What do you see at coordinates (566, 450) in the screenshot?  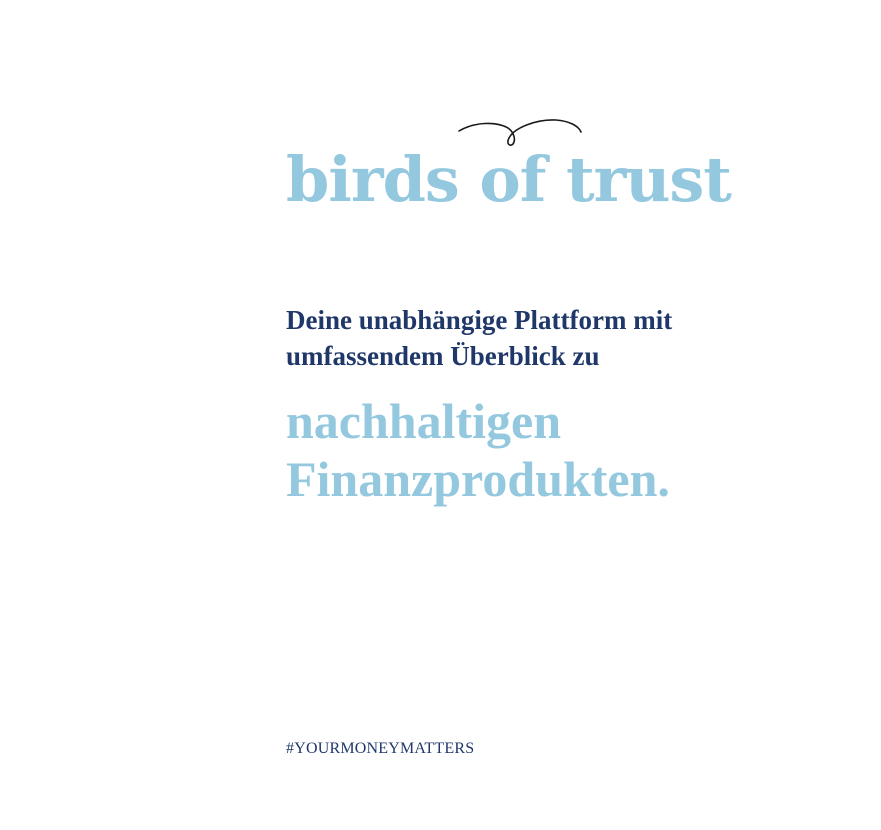 I see `highlight-heading: nachhaltigen Finanzprodukten.` at bounding box center [566, 450].